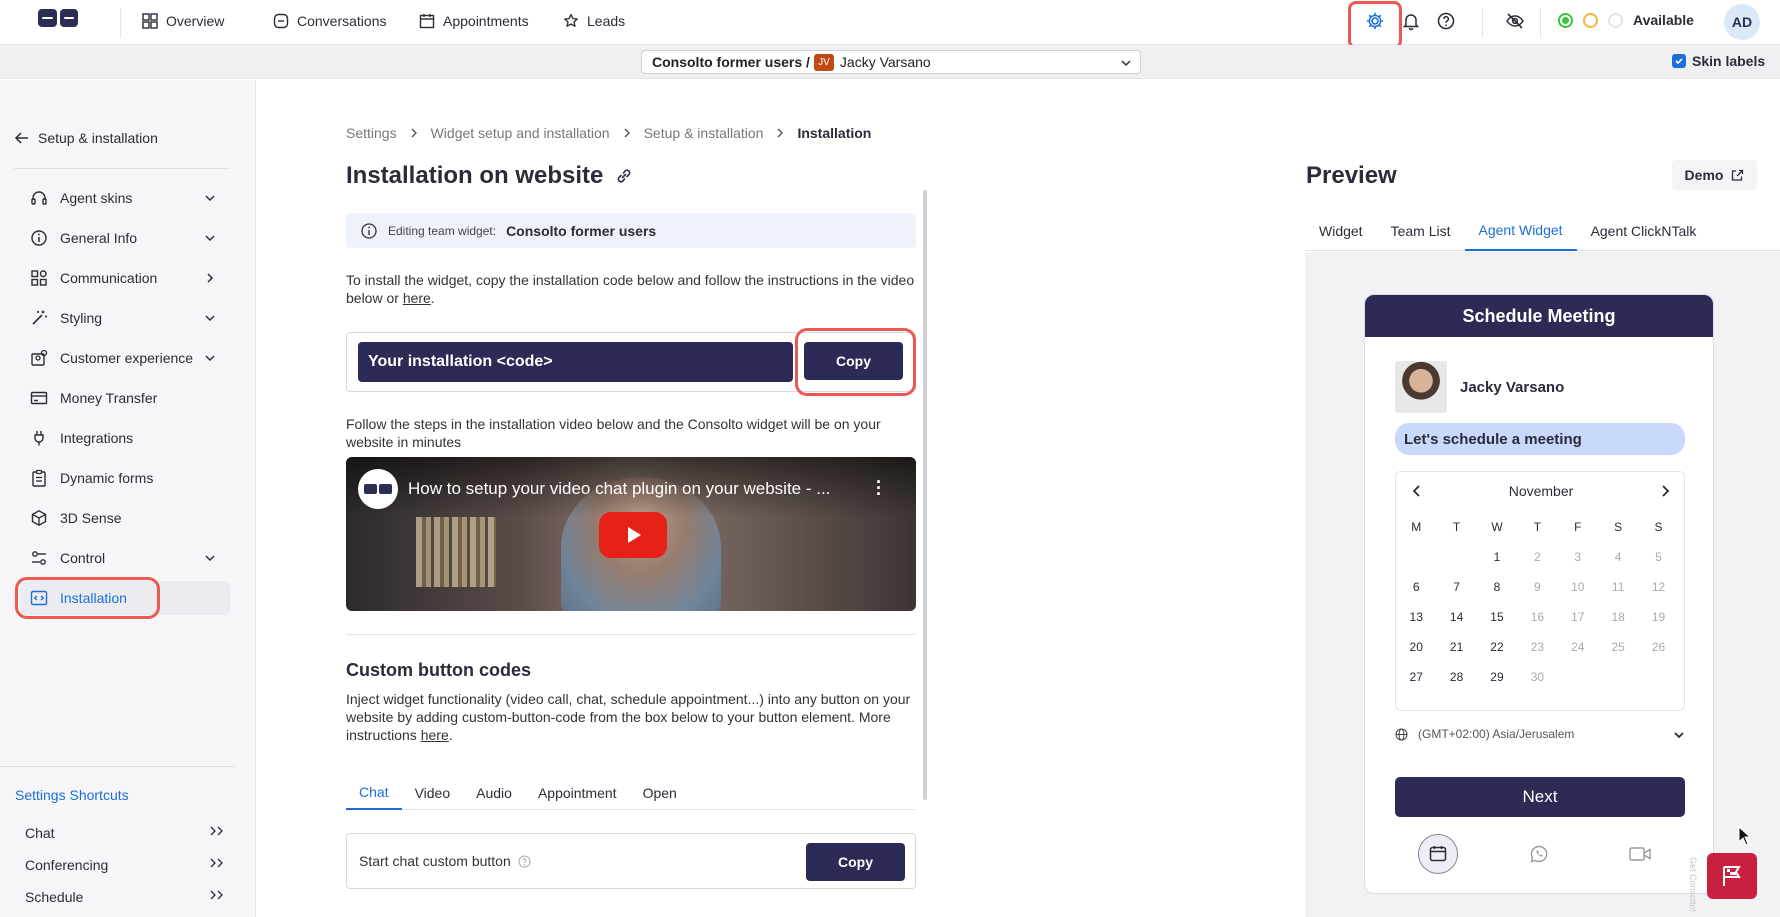 The width and height of the screenshot is (1780, 917). Describe the element at coordinates (594, 21) in the screenshot. I see `nav-leads: Leads` at that location.